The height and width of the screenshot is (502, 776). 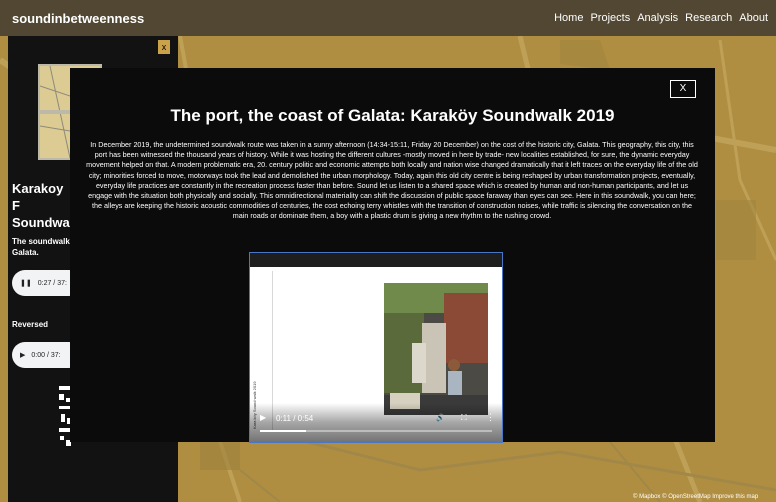 I want to click on audio-time: 0:27 / 37:, so click(x=52, y=283).